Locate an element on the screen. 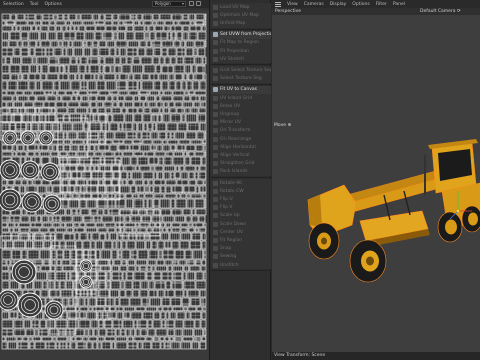  tool-item: Load UV Map is located at coordinates (241, 7).